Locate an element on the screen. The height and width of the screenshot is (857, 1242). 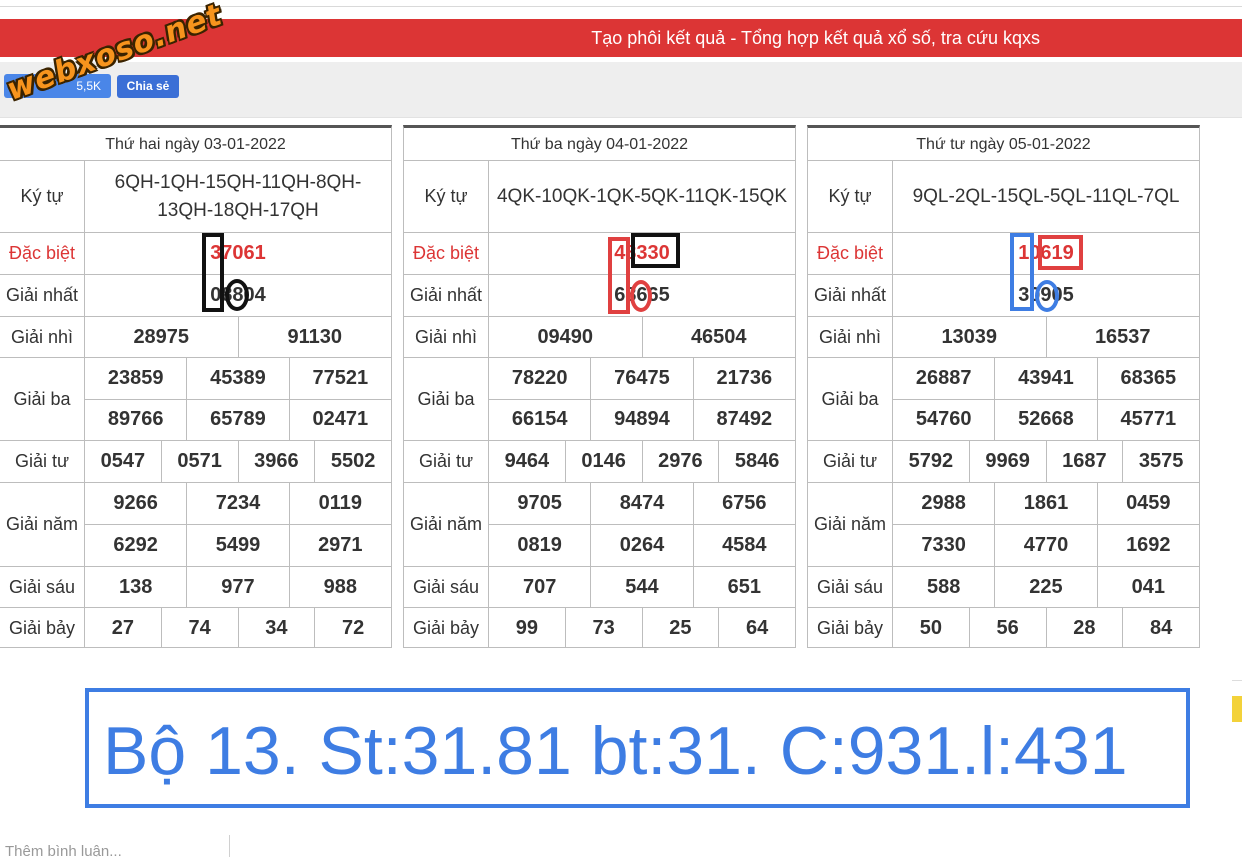
prize-values: 4QK-10QK-1QK-5QK-11QK-15QK is located at coordinates (642, 196).